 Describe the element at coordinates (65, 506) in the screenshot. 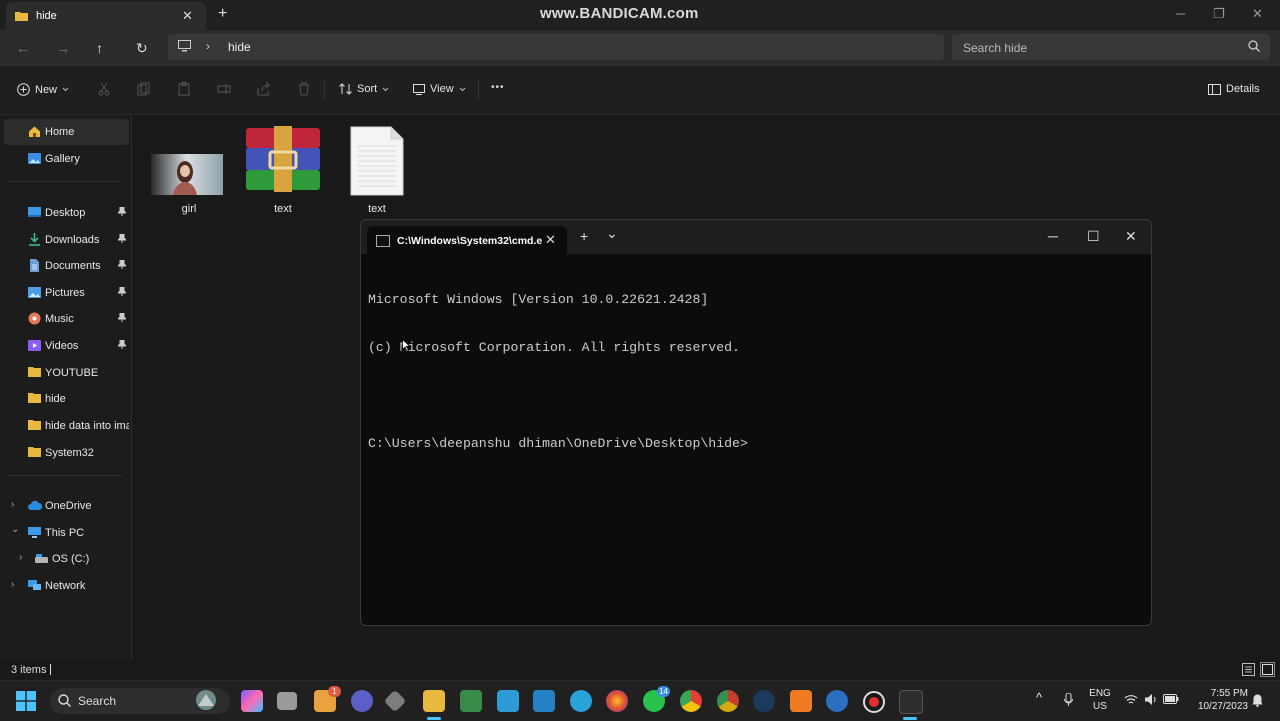

I see `sidebar-item-onedrive: › OneDrive` at that location.